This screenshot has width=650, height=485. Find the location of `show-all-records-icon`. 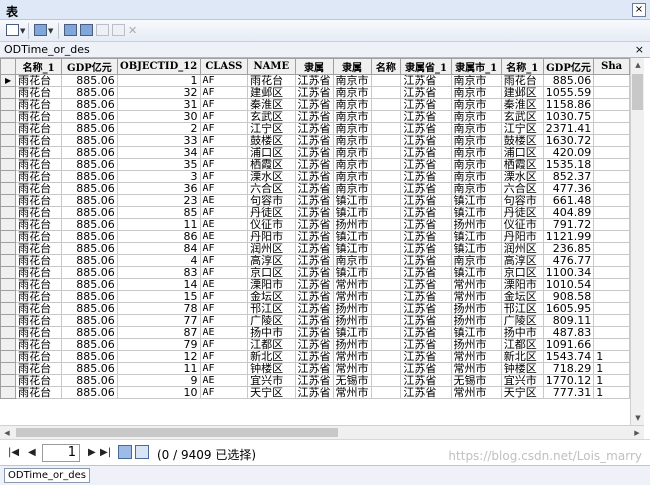

show-all-records-icon is located at coordinates (125, 452).